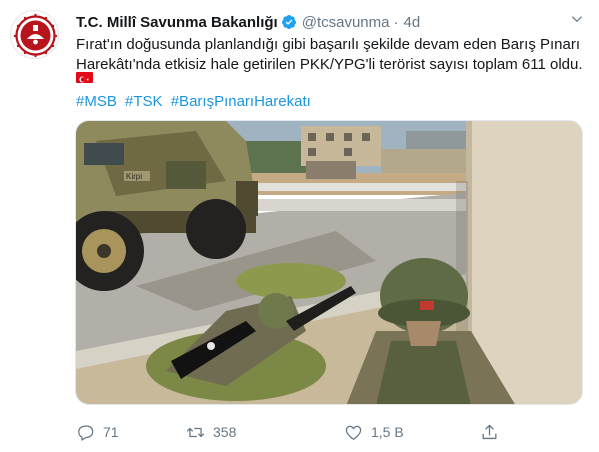  I want to click on hashtag-link: #MSB, so click(96, 101).